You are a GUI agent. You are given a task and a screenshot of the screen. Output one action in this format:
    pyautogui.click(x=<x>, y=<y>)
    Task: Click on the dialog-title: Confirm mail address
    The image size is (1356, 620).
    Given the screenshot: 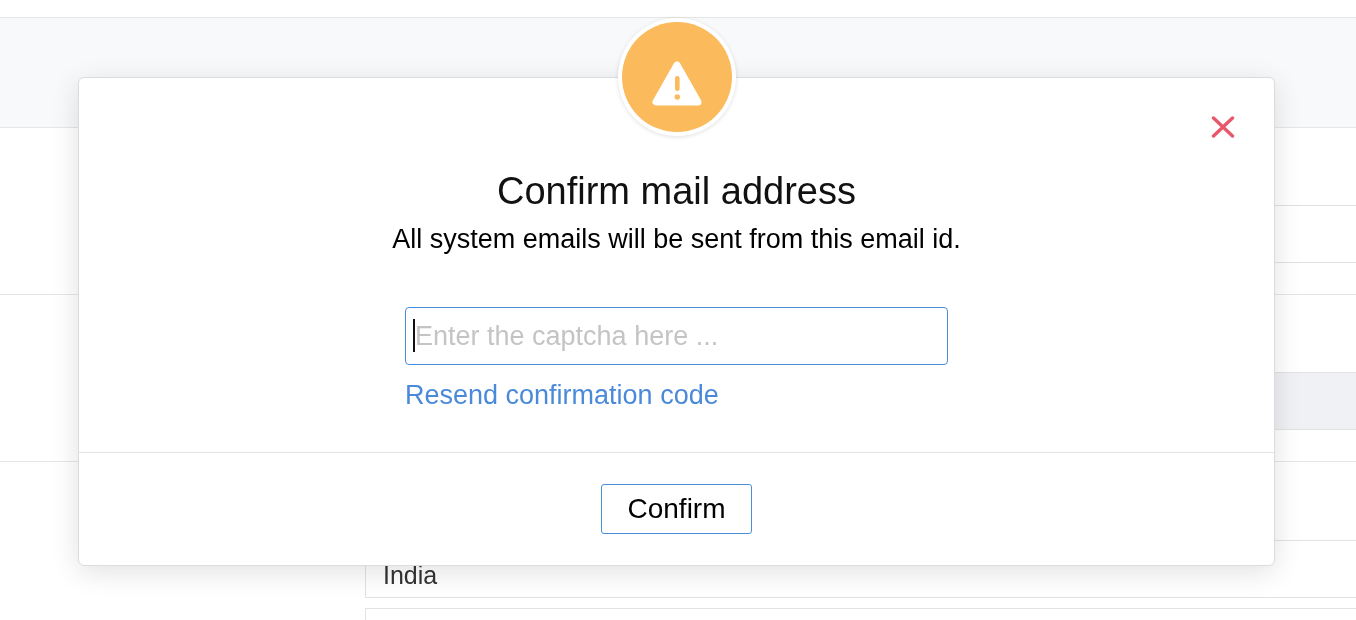 What is the action you would take?
    pyautogui.click(x=676, y=191)
    